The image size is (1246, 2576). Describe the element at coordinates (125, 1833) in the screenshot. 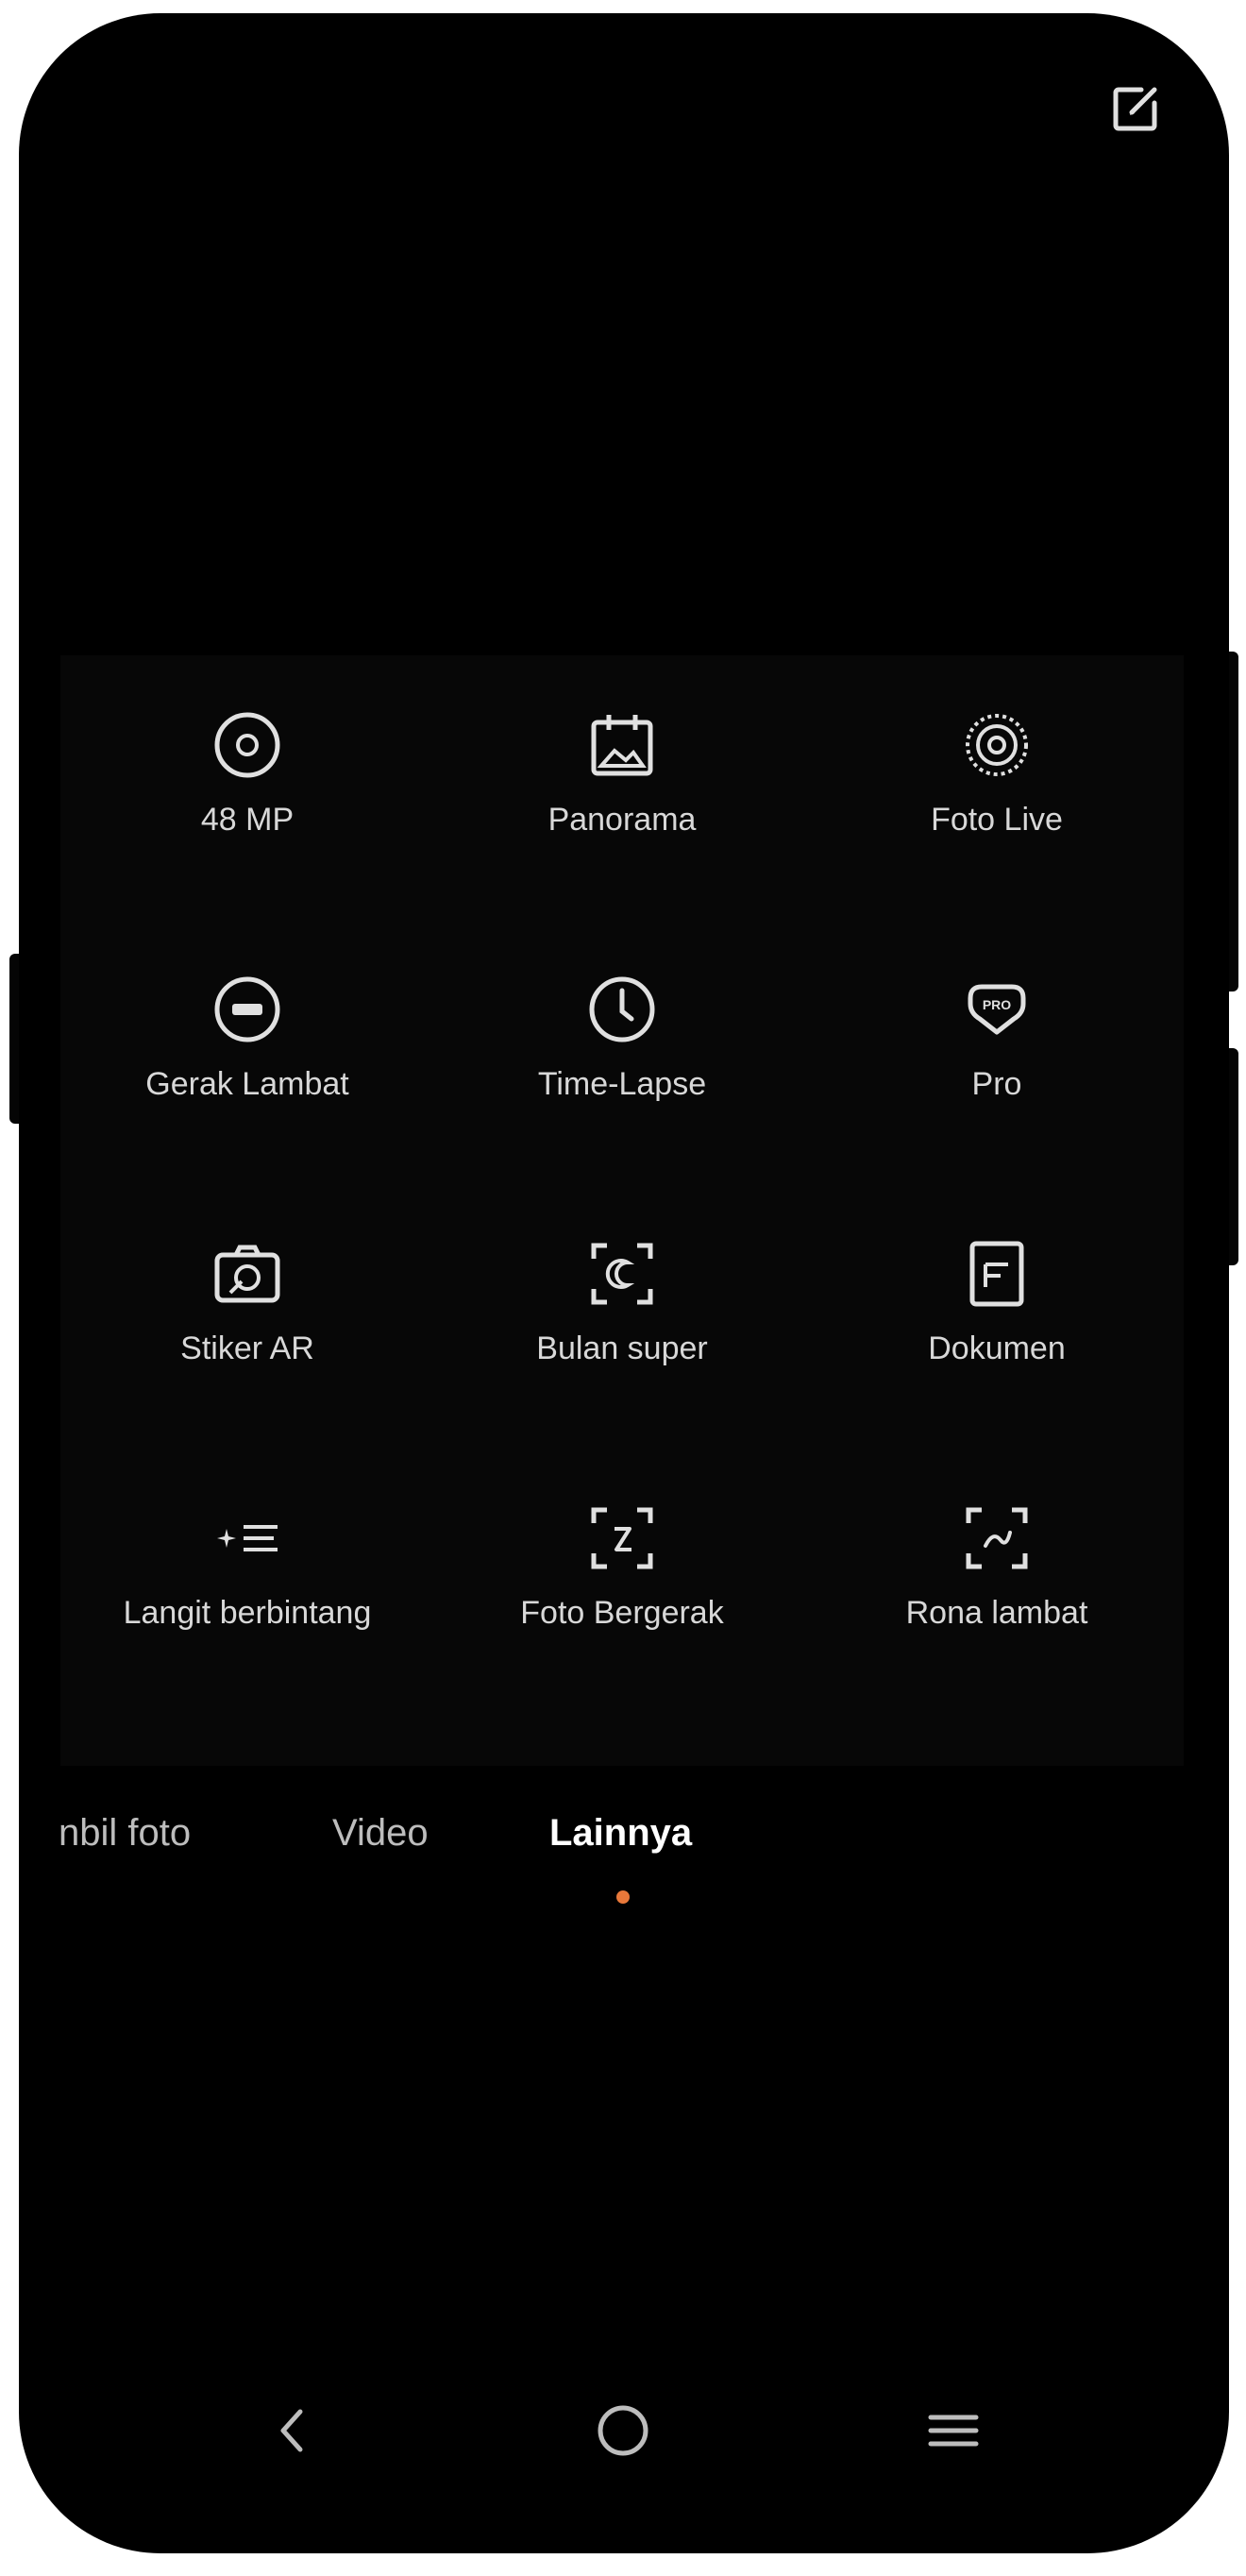

I see `tab-photo: nbil foto` at that location.